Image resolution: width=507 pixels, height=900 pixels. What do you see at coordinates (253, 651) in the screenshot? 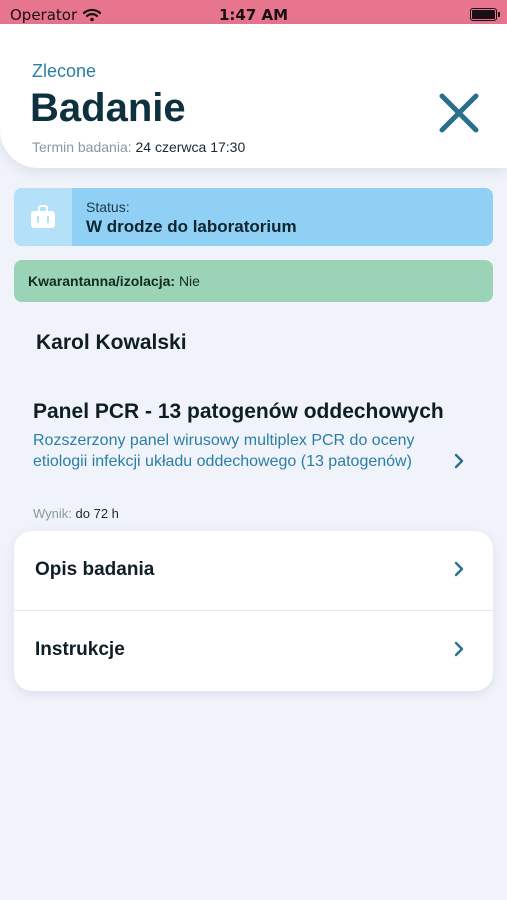
I see `menu-item-instructions: Instrukcje` at bounding box center [253, 651].